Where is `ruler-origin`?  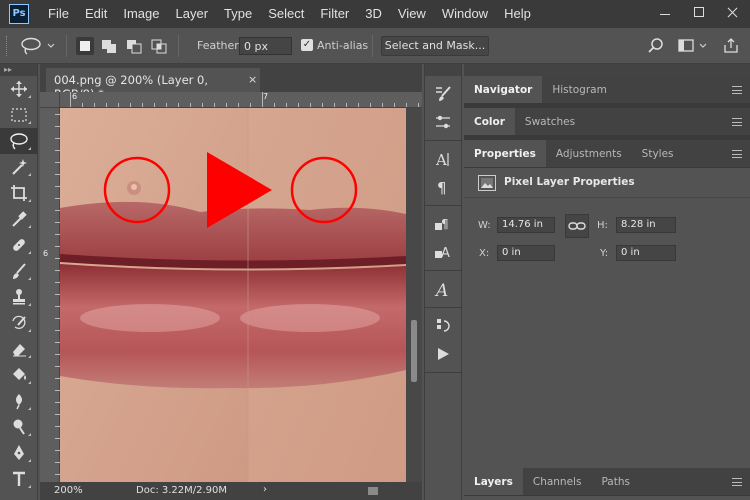
ruler-origin is located at coordinates (50, 100).